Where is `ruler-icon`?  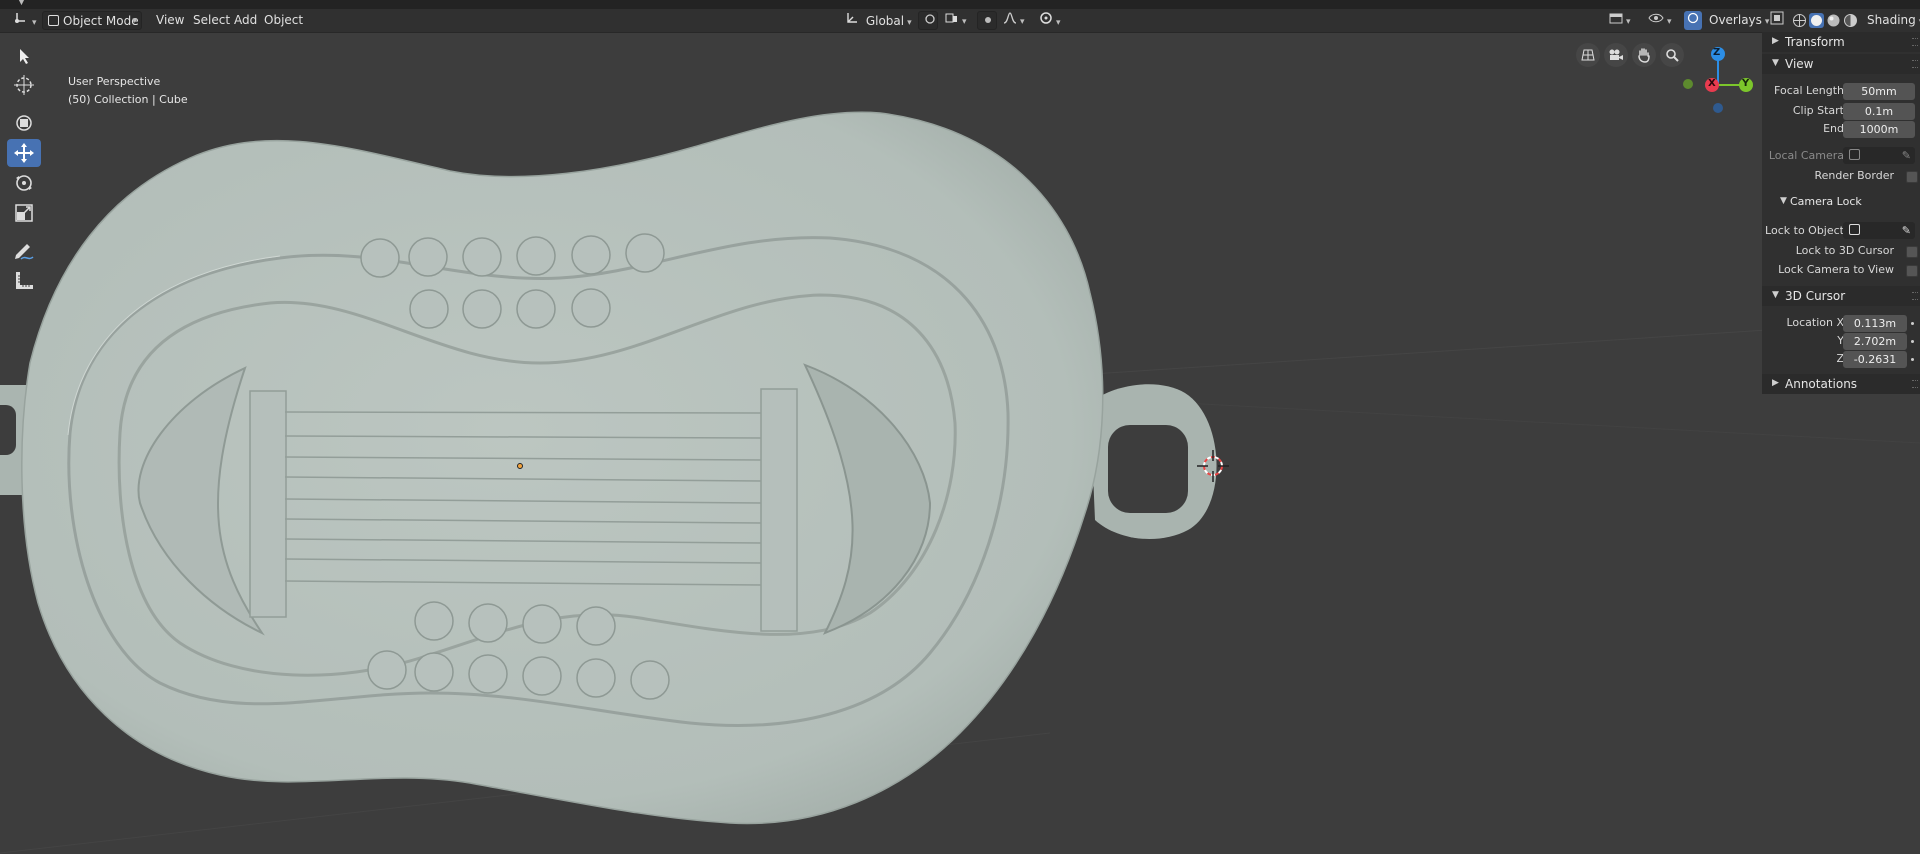 ruler-icon is located at coordinates (24, 280).